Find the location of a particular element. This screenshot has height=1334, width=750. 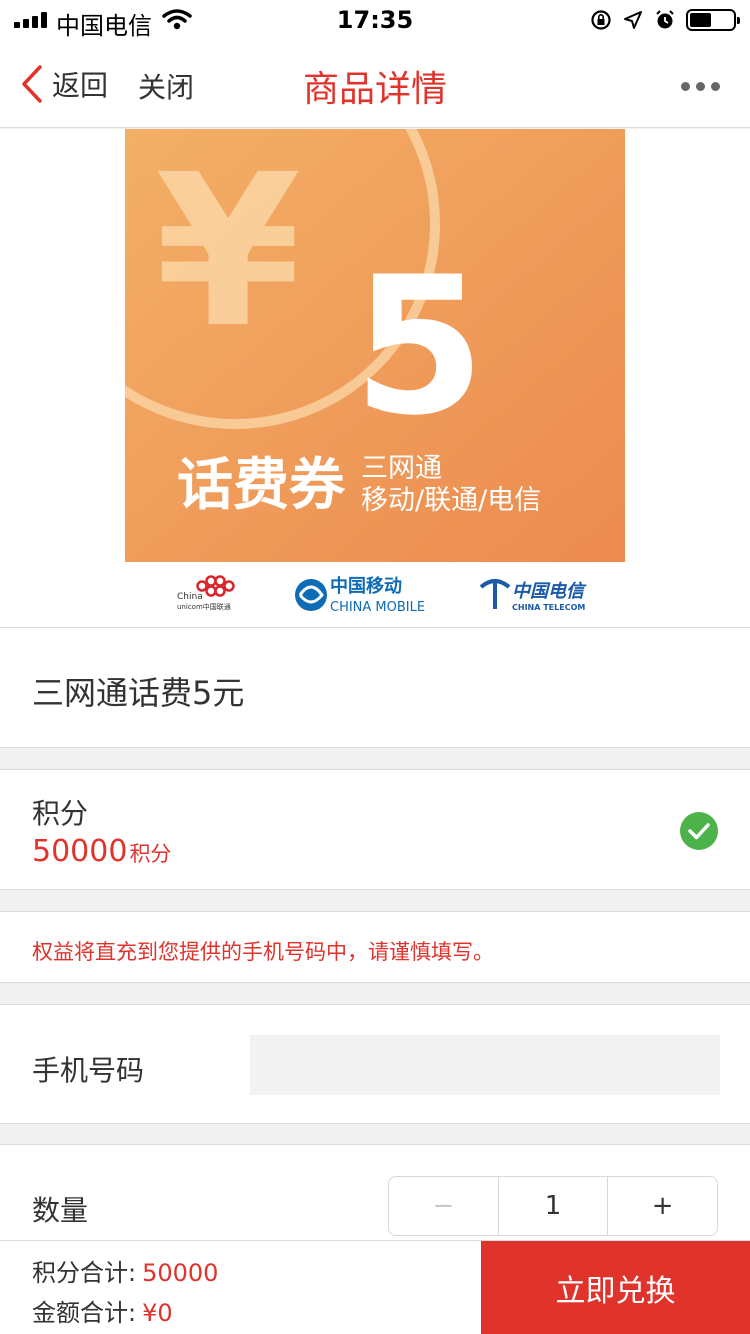

product-name-section: 三网通话费5元 is located at coordinates (375, 688).